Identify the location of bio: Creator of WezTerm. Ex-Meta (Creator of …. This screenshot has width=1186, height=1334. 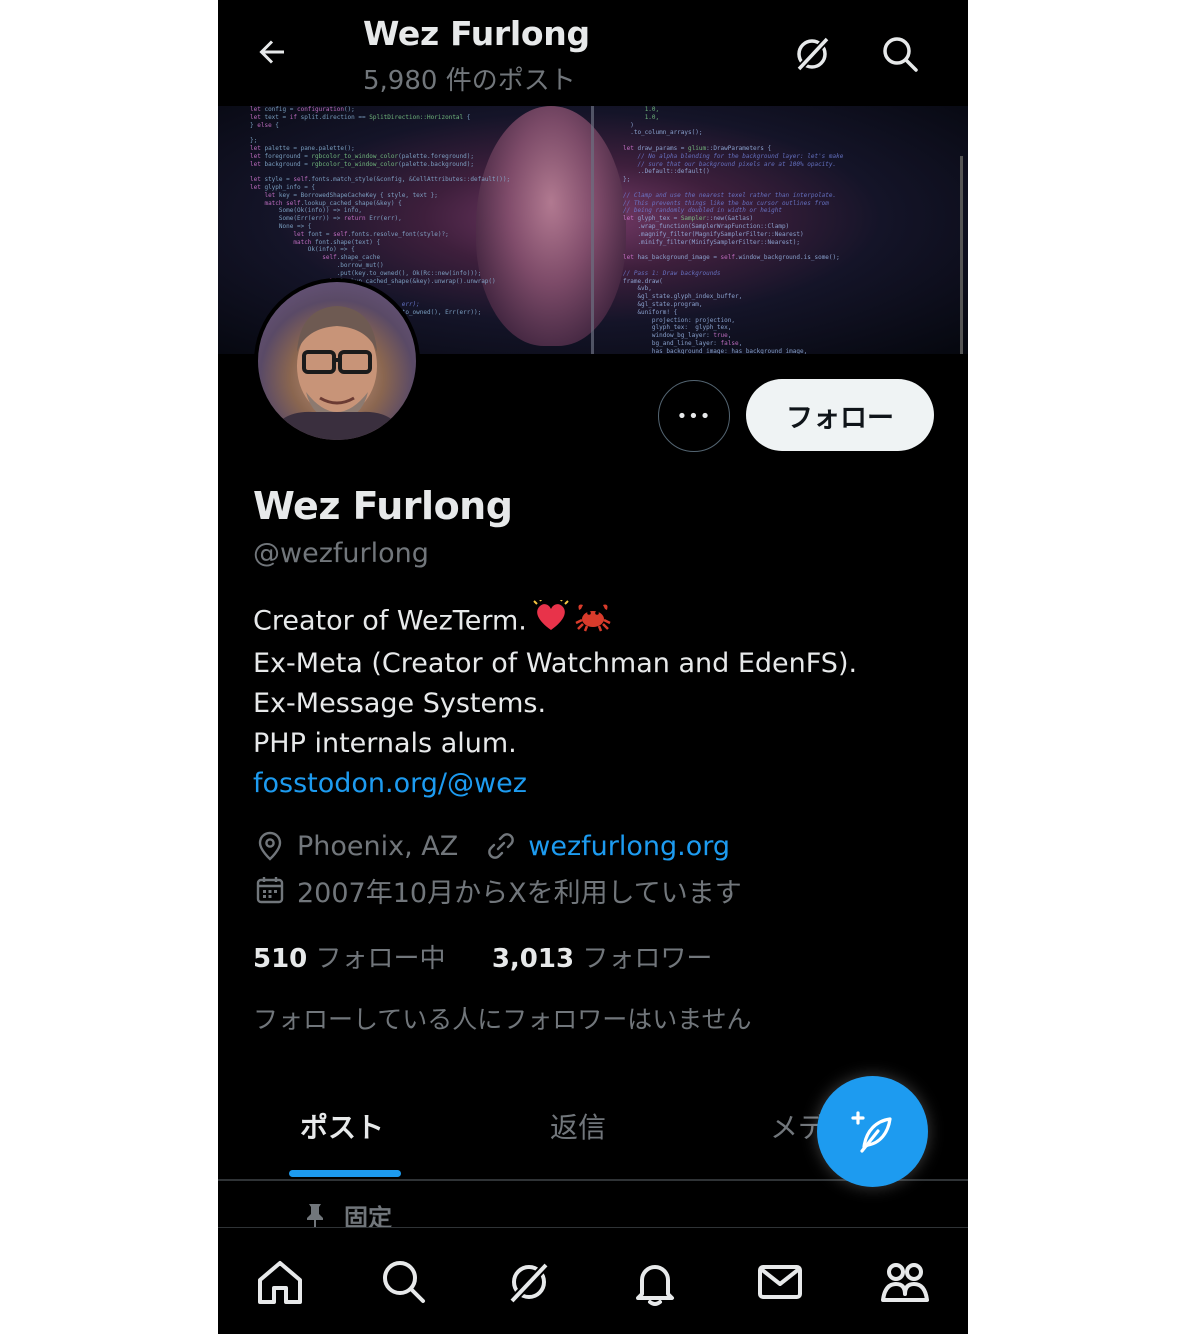
(598, 701).